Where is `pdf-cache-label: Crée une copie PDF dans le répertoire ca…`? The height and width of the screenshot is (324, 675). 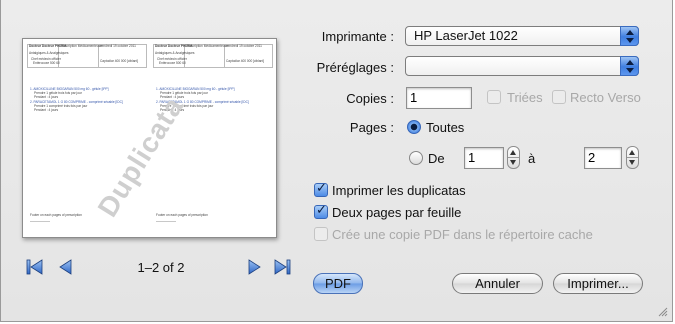 pdf-cache-label: Crée une copie PDF dans le répertoire ca… is located at coordinates (462, 234).